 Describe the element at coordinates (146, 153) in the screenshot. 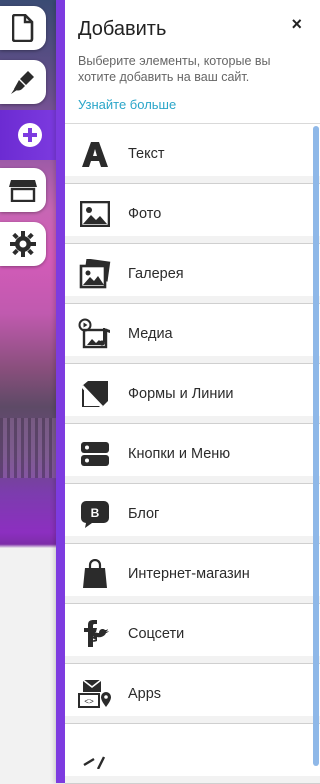

I see `item-label: Текст` at that location.